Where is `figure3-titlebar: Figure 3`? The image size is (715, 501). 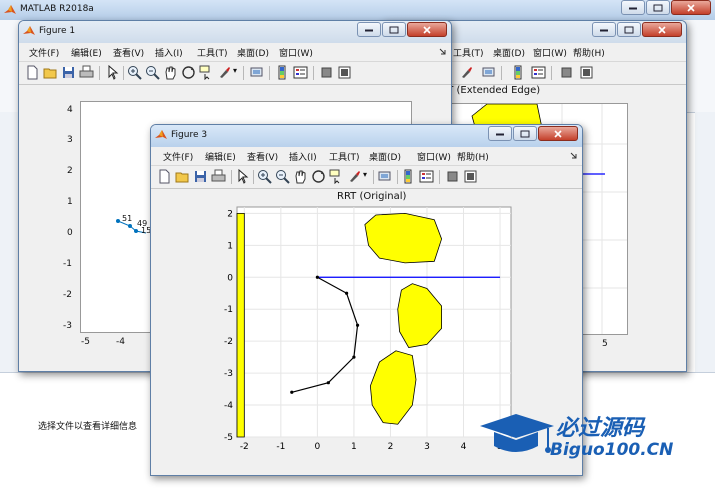 figure3-titlebar: Figure 3 is located at coordinates (366, 136).